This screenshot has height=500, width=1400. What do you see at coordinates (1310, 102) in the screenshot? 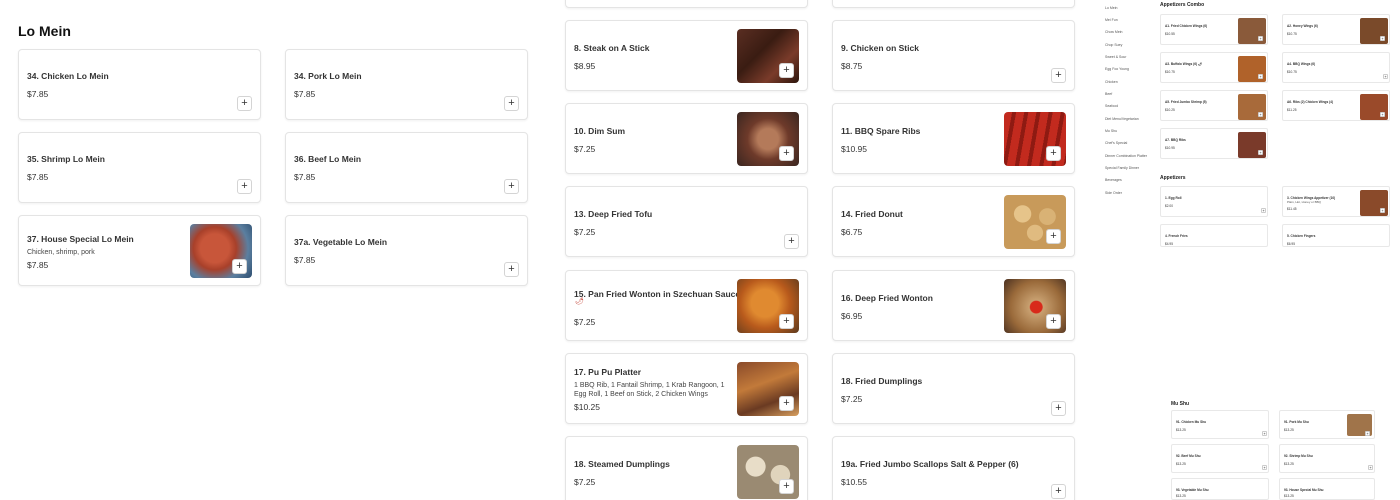
I see `item-name: A6. Ribs (2) Chicken Wings (4)` at bounding box center [1310, 102].